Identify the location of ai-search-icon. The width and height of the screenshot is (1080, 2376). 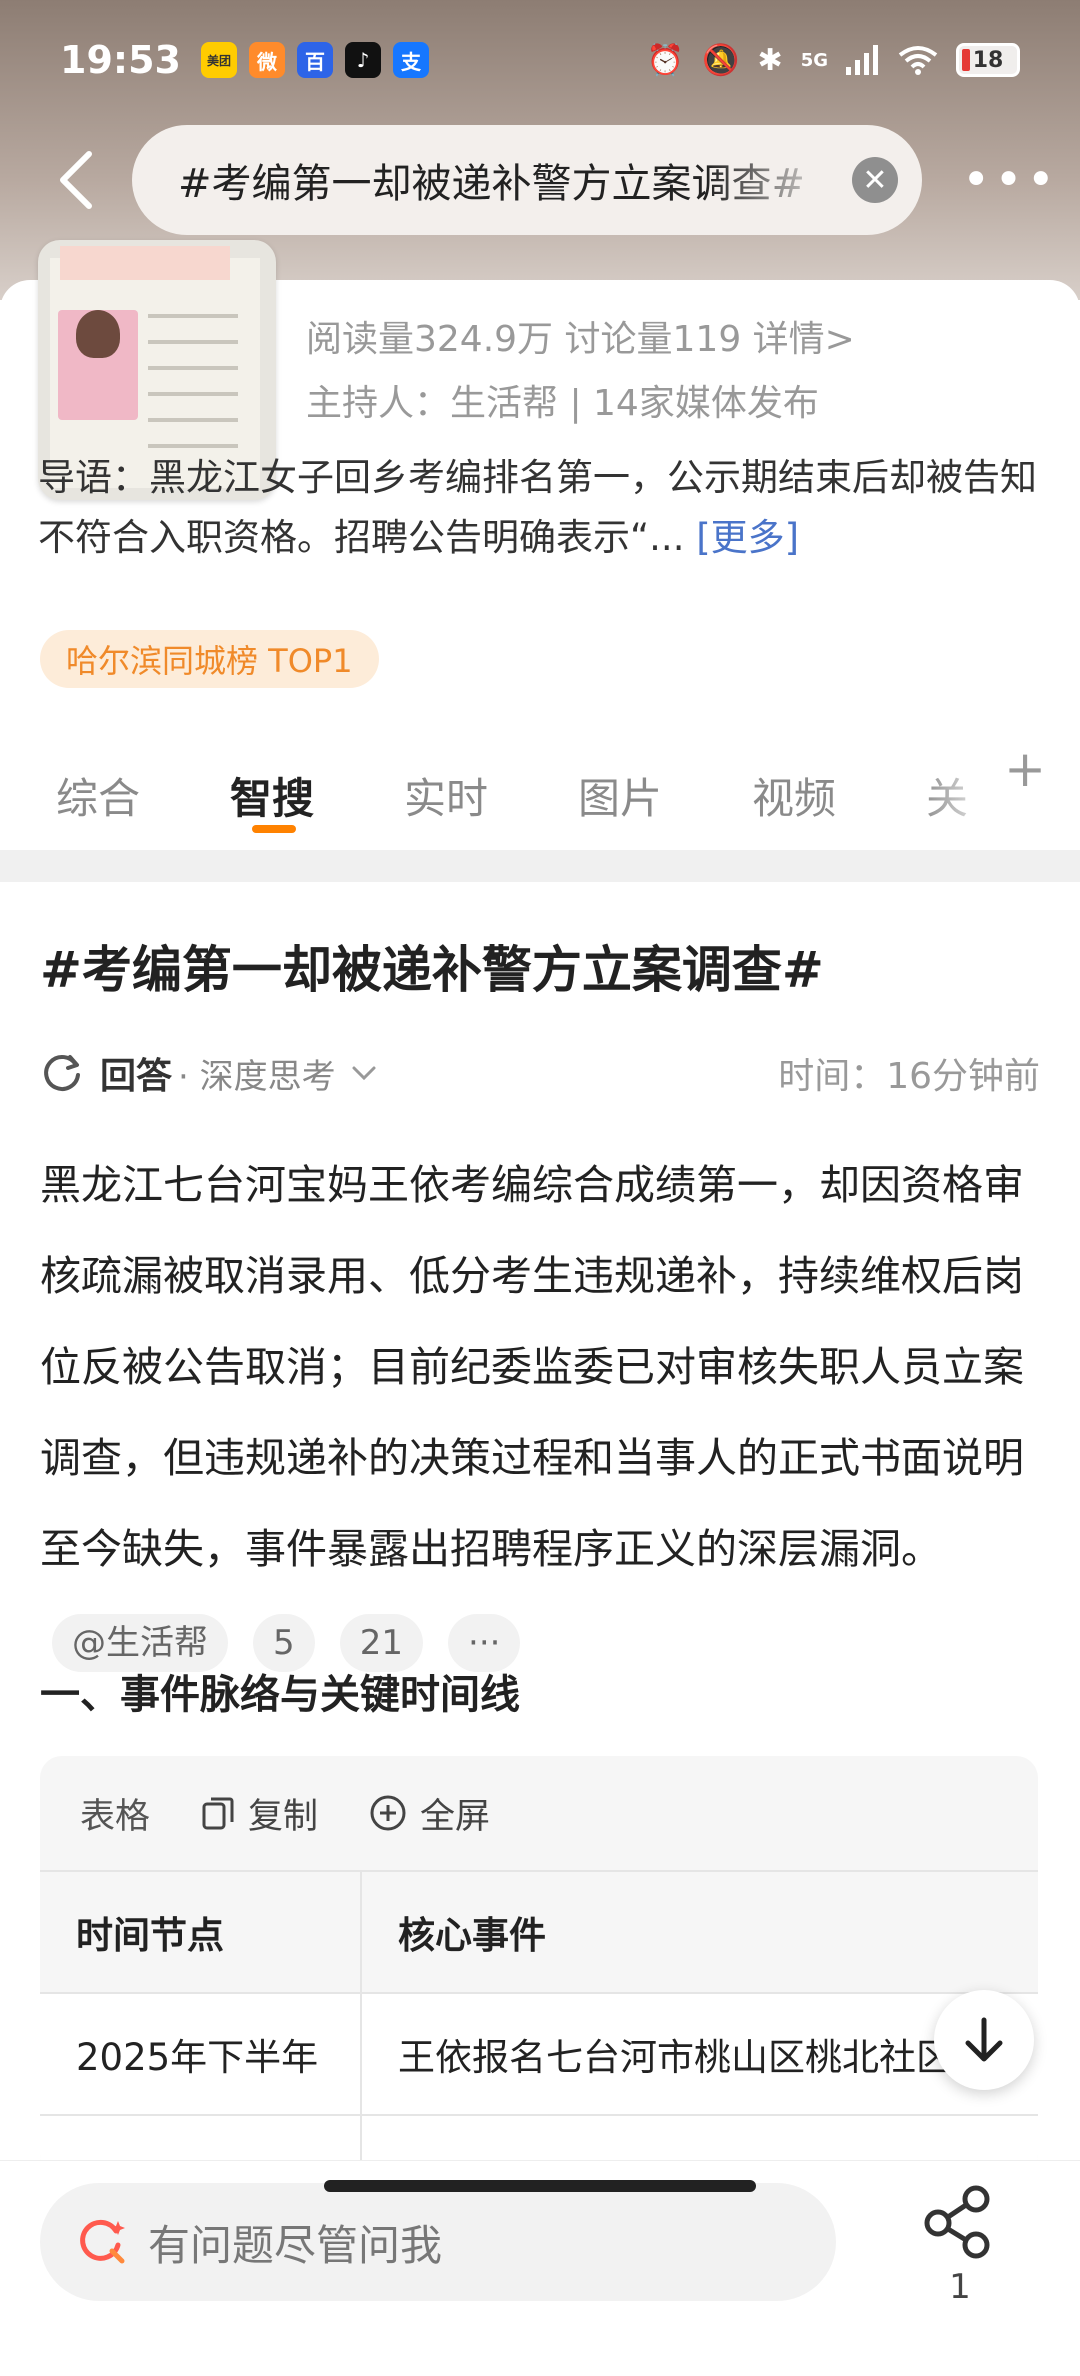
(102, 2241).